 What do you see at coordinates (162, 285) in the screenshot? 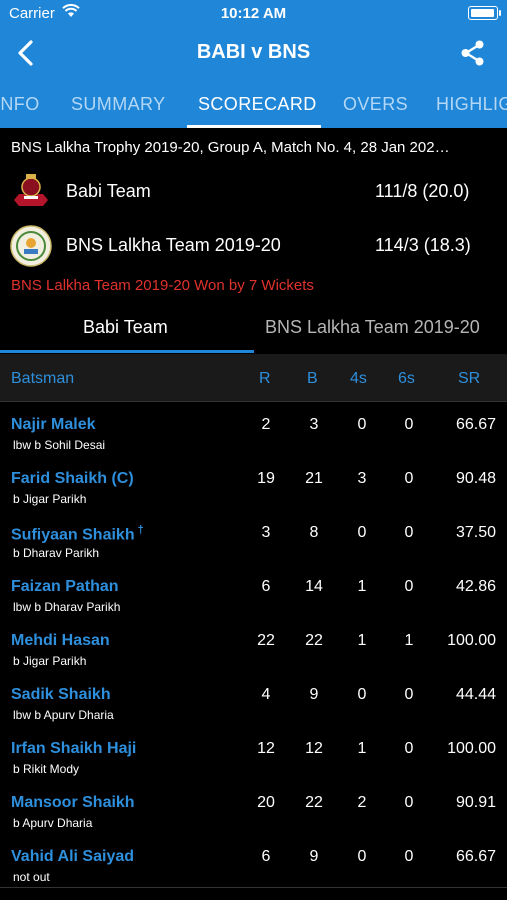
I see `match-result: BNS Lalkha Team 2019-20 Won by 7 Wickets` at bounding box center [162, 285].